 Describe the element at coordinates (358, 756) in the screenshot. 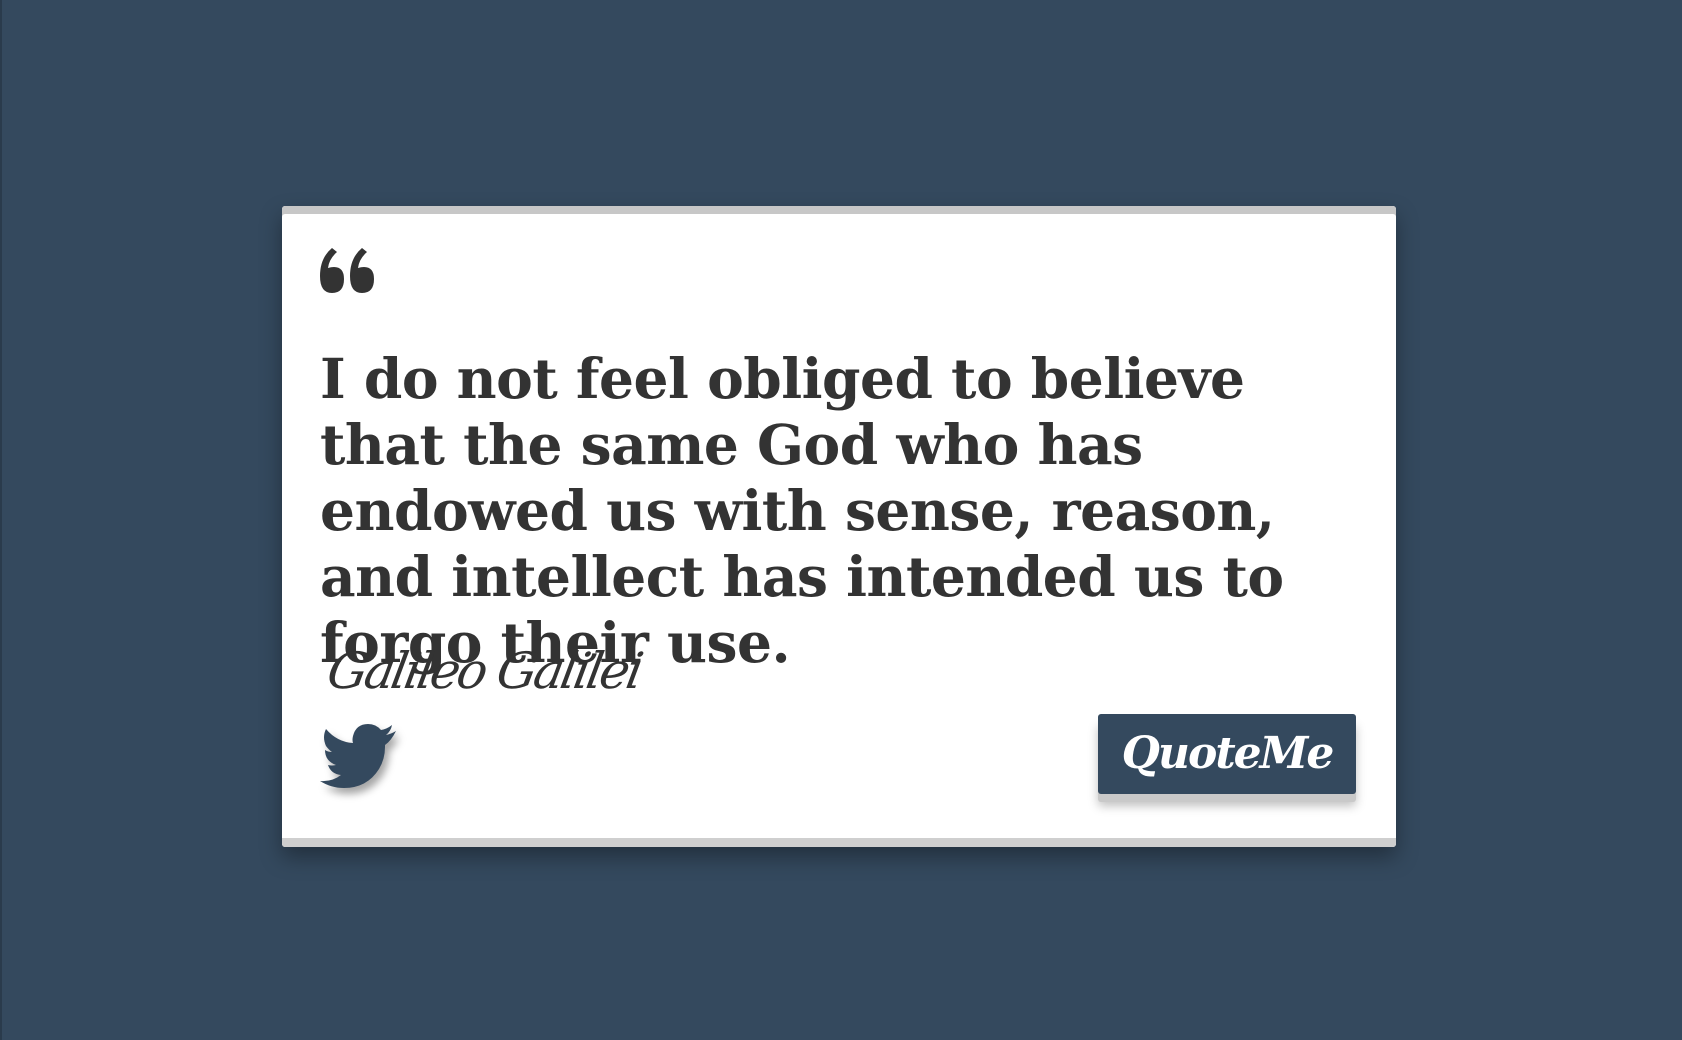

I see `twitter-bird-icon` at that location.